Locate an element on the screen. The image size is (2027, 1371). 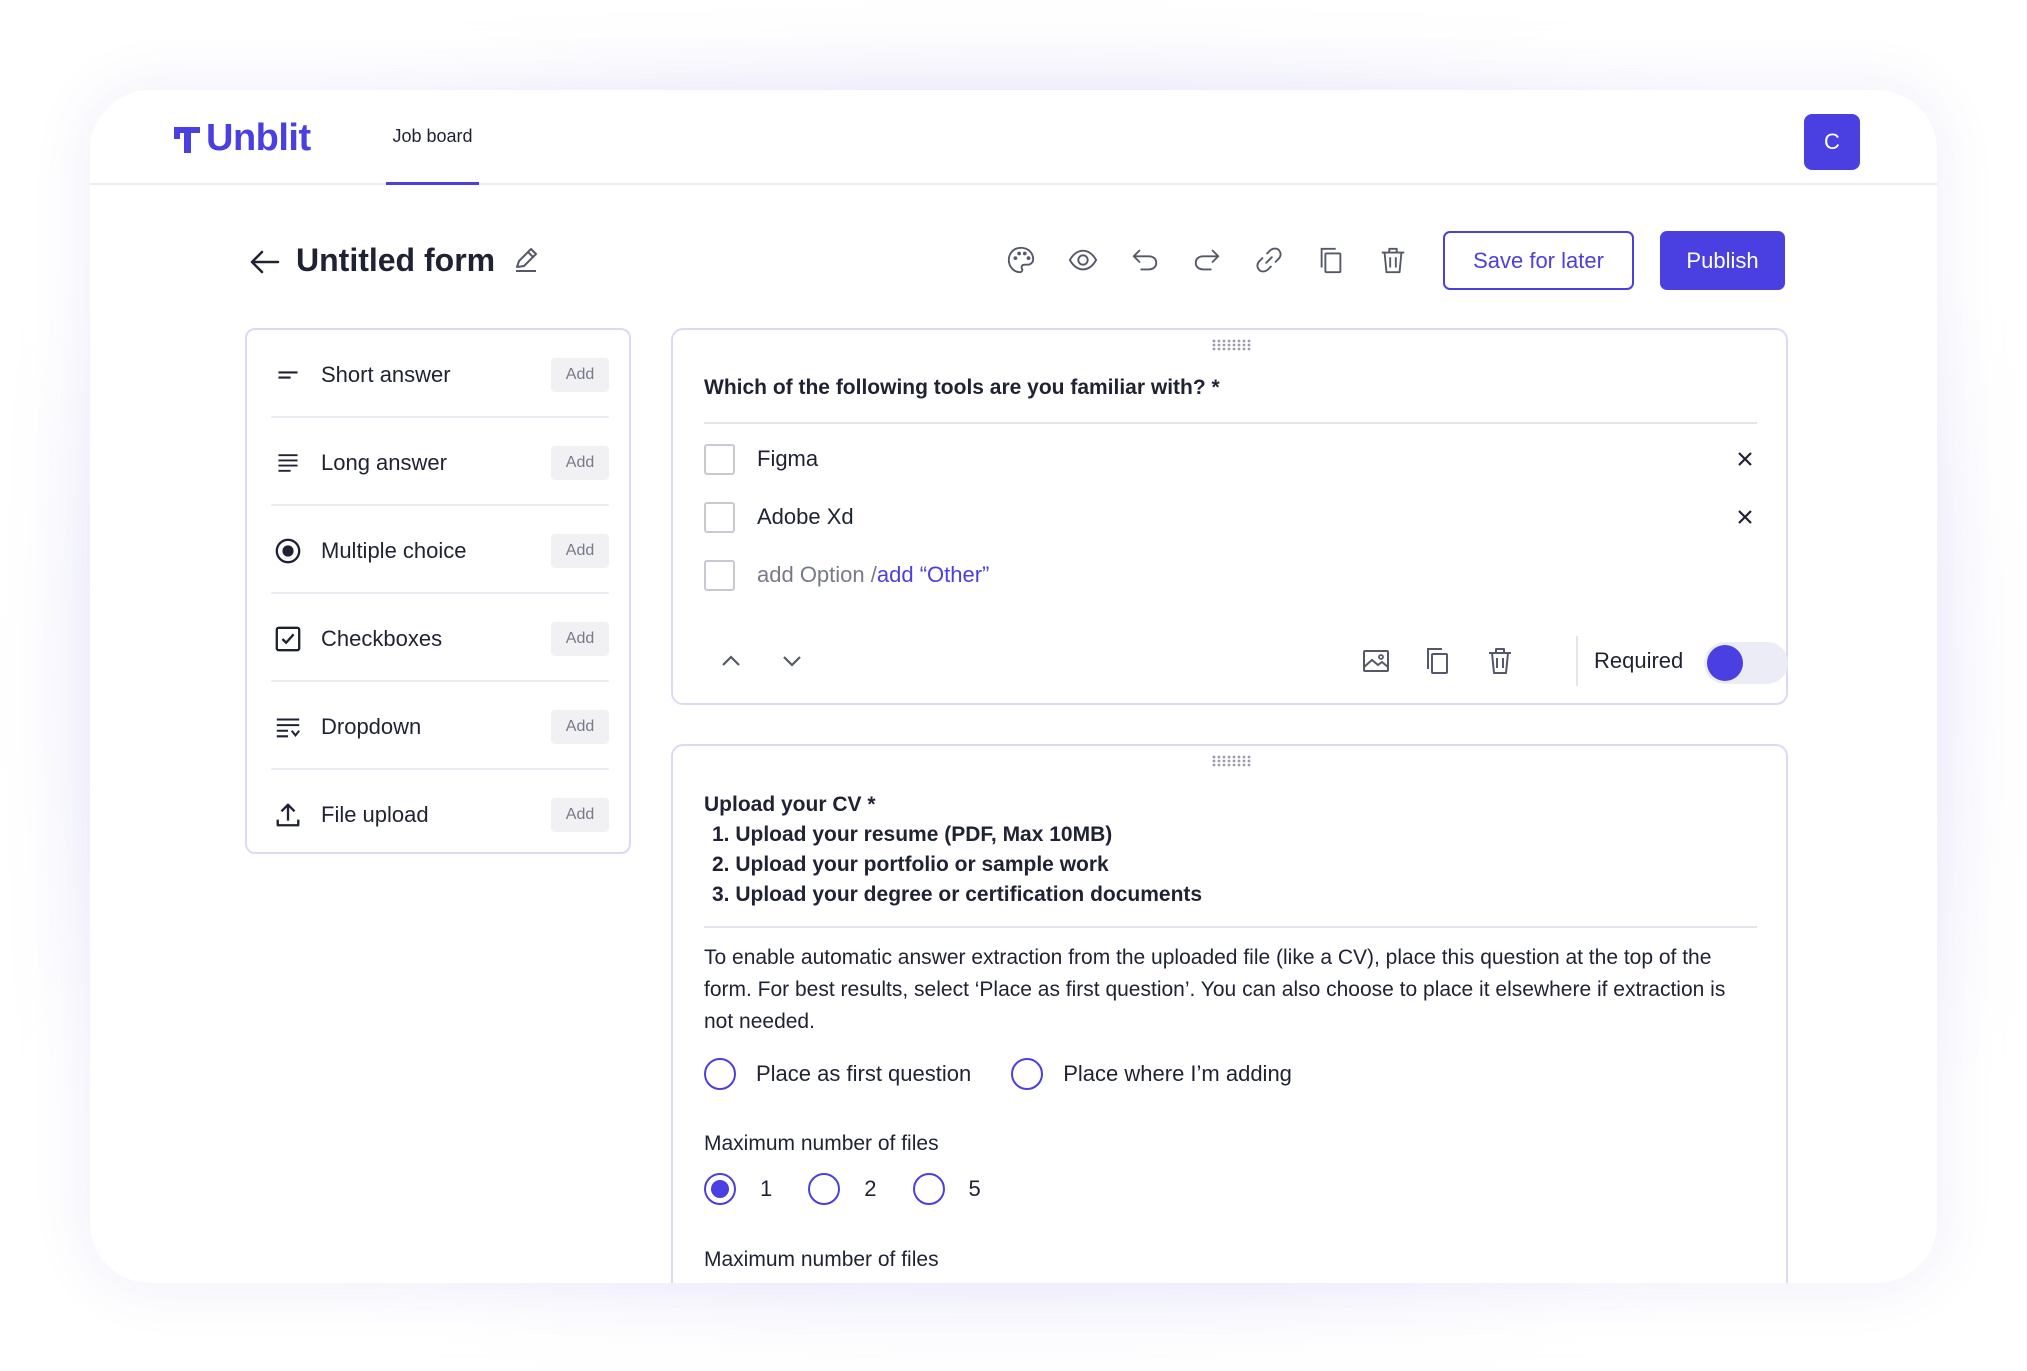
sidebar-item-label: Checkboxes is located at coordinates (382, 638).